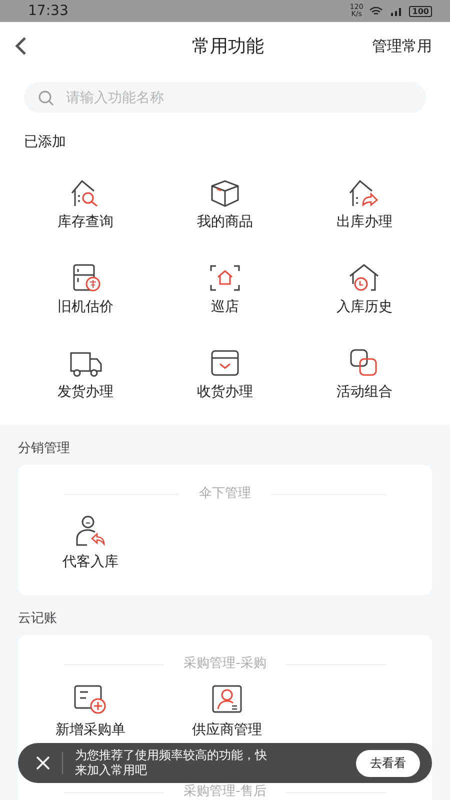  What do you see at coordinates (226, 700) in the screenshot?
I see `contact-card-icon` at bounding box center [226, 700].